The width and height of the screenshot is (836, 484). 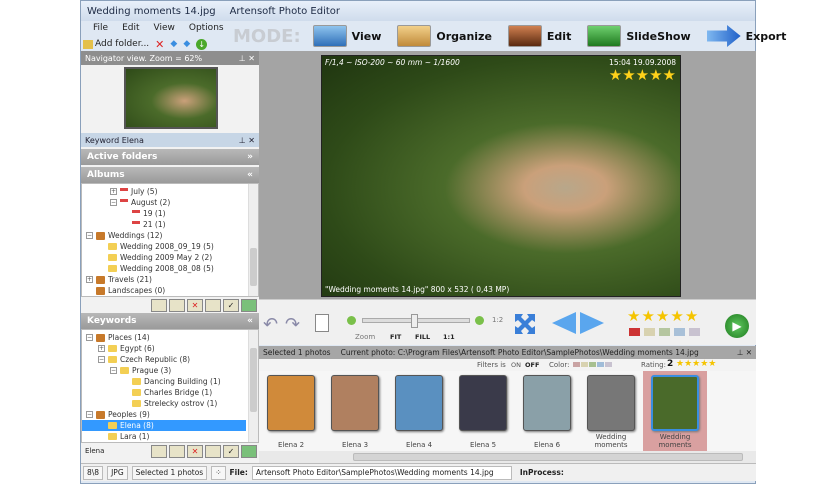 What do you see at coordinates (355, 411) in the screenshot?
I see `thumbnail: Elena 3` at bounding box center [355, 411].